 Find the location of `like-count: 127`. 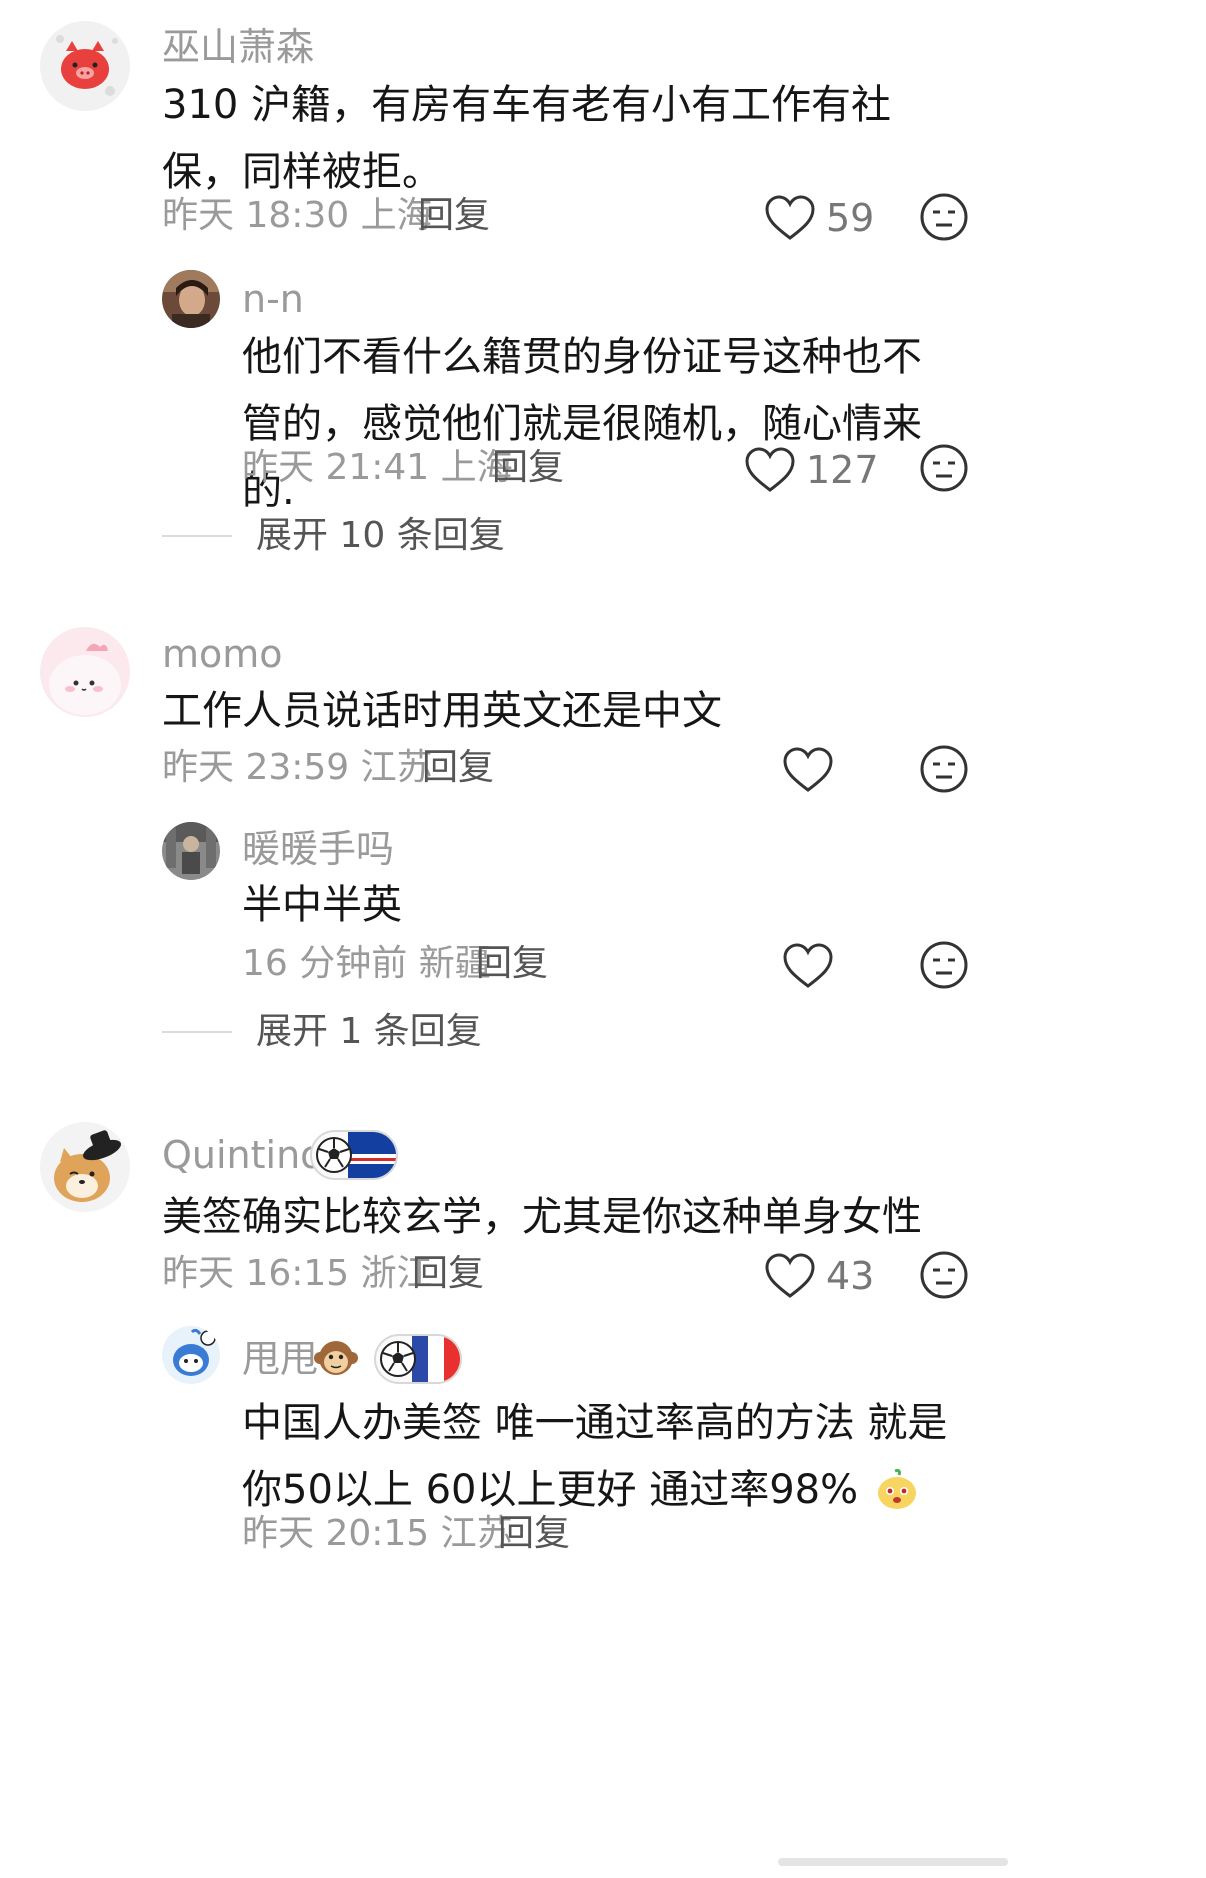

like-count: 127 is located at coordinates (842, 470).